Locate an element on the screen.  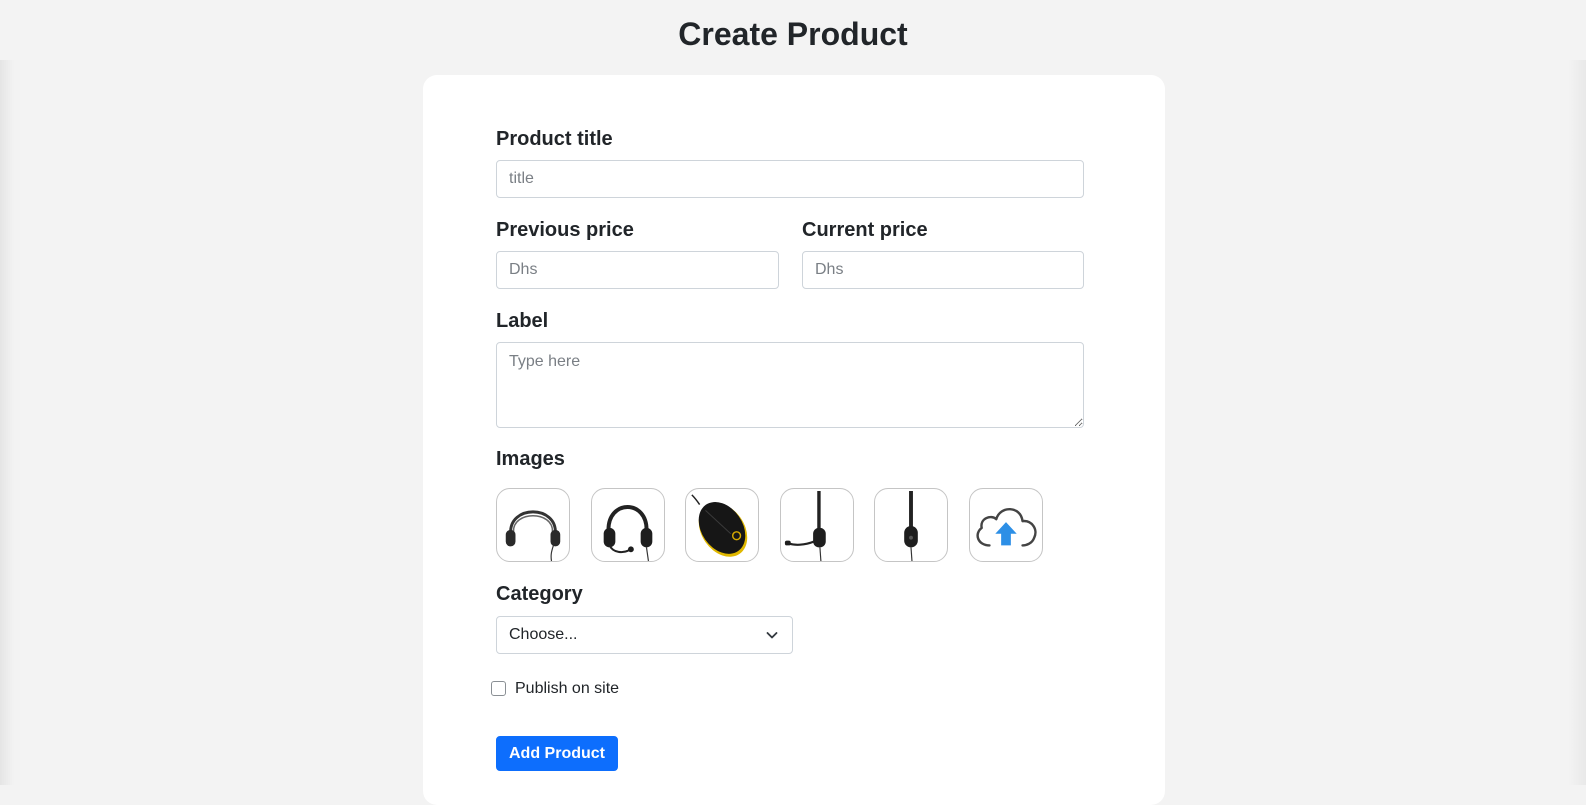
current-price-label: Current price is located at coordinates (865, 230).